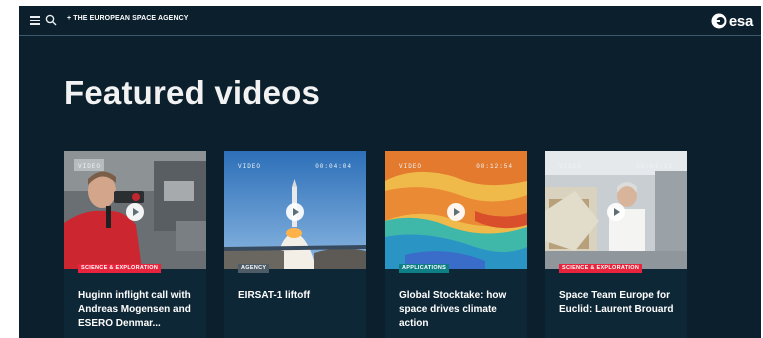 This screenshot has height=338, width=763. I want to click on search-icon, so click(51, 20).